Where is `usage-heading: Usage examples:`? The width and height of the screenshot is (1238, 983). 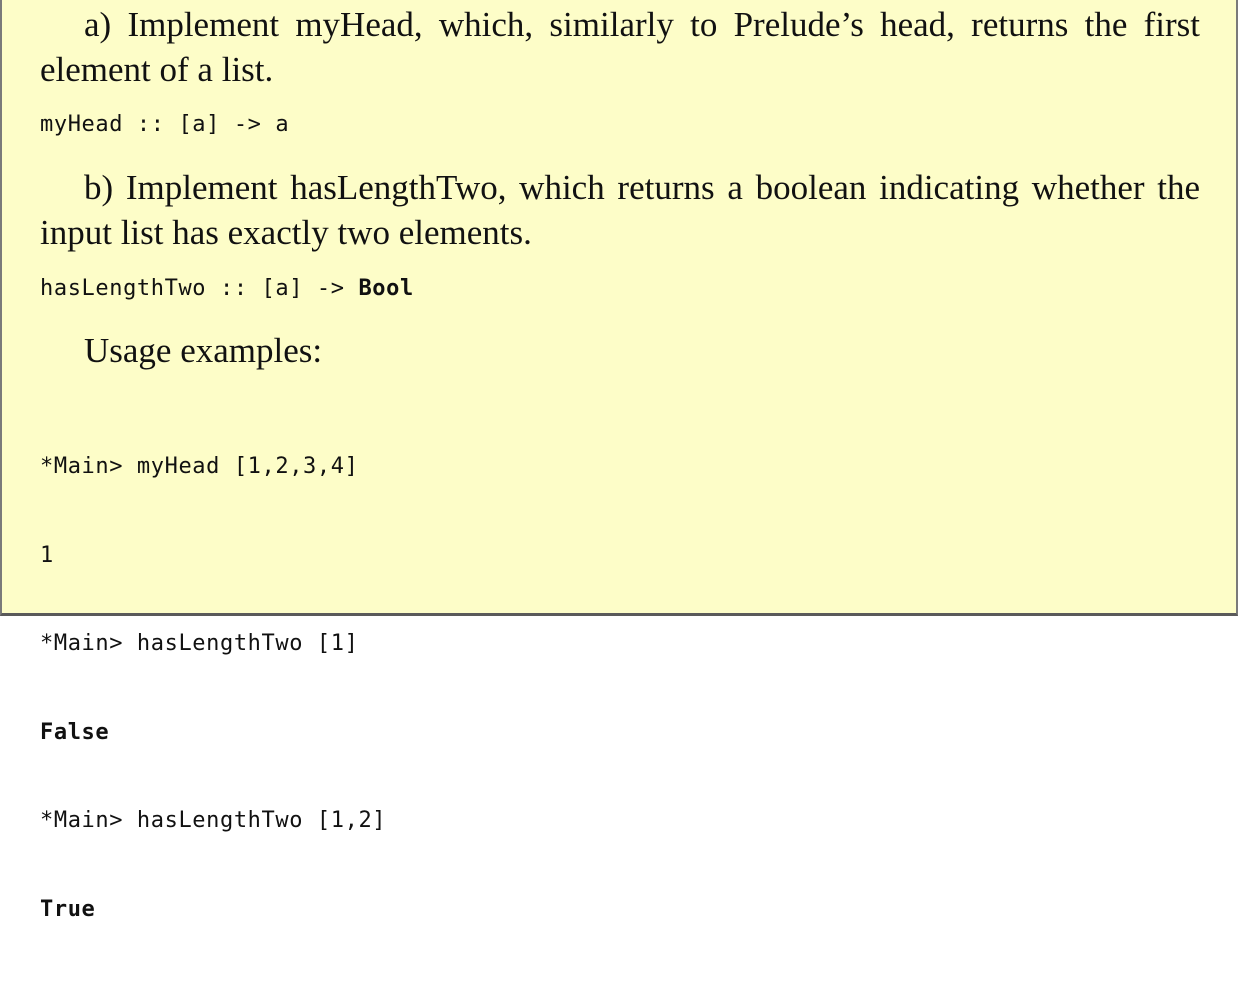
usage-heading: Usage examples: is located at coordinates (620, 350).